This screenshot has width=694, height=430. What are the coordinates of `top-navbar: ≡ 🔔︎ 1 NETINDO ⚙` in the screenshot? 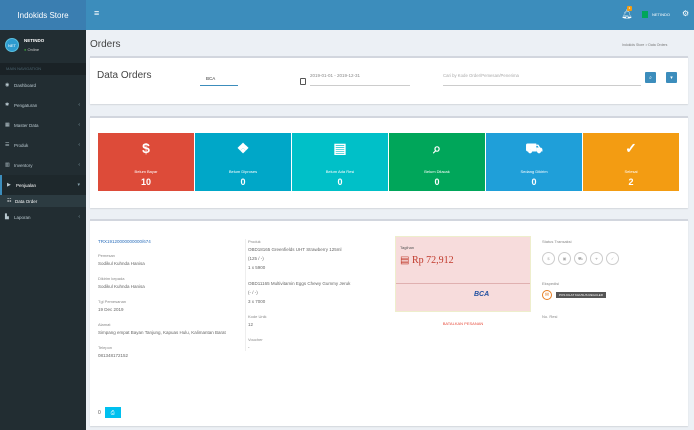 It's located at (390, 15).